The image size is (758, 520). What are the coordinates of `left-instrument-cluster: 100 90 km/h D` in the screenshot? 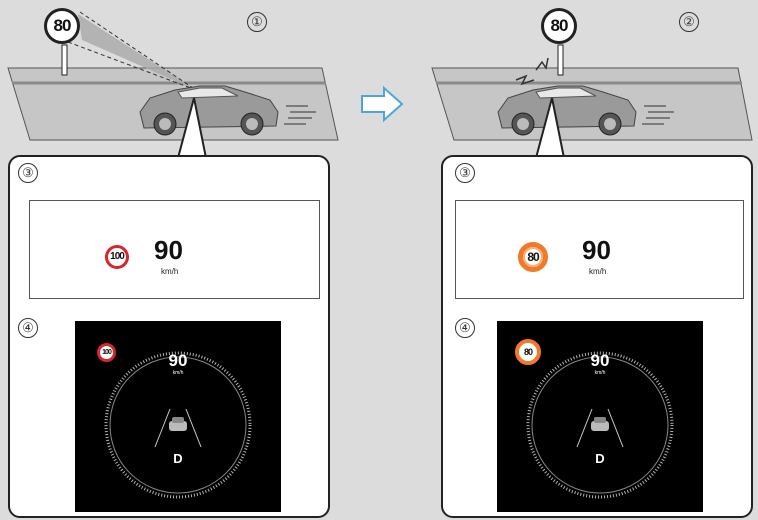 It's located at (178, 416).